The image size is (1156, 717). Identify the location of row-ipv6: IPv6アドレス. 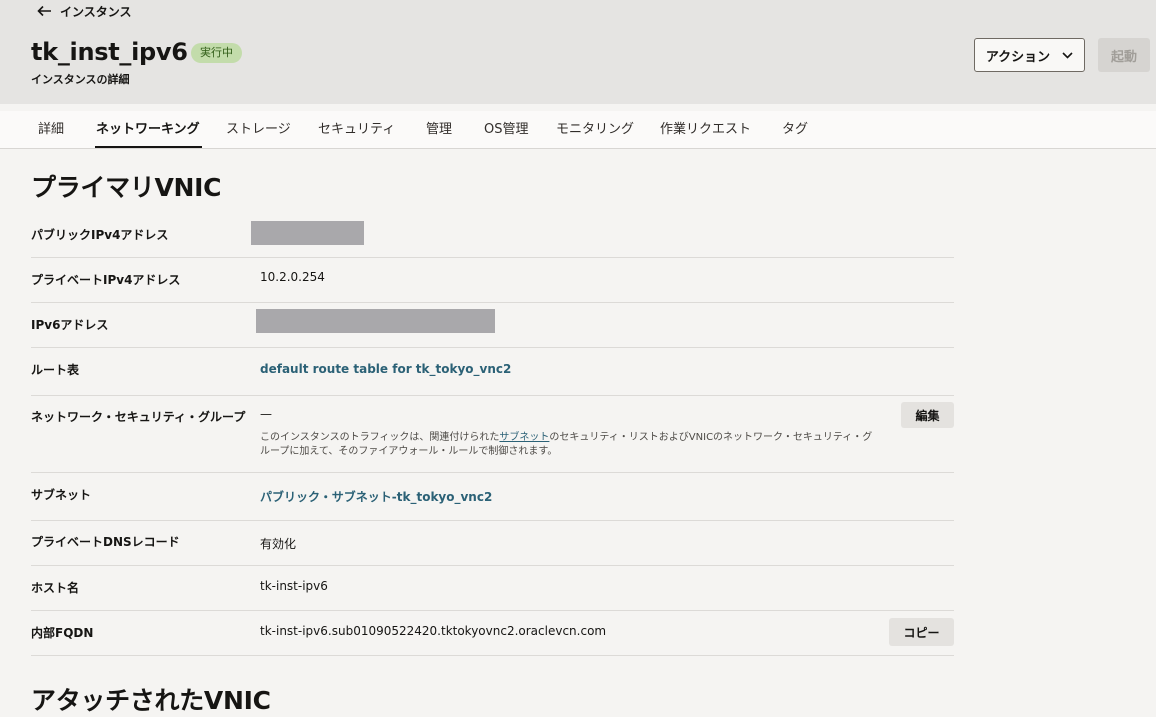
(492, 325).